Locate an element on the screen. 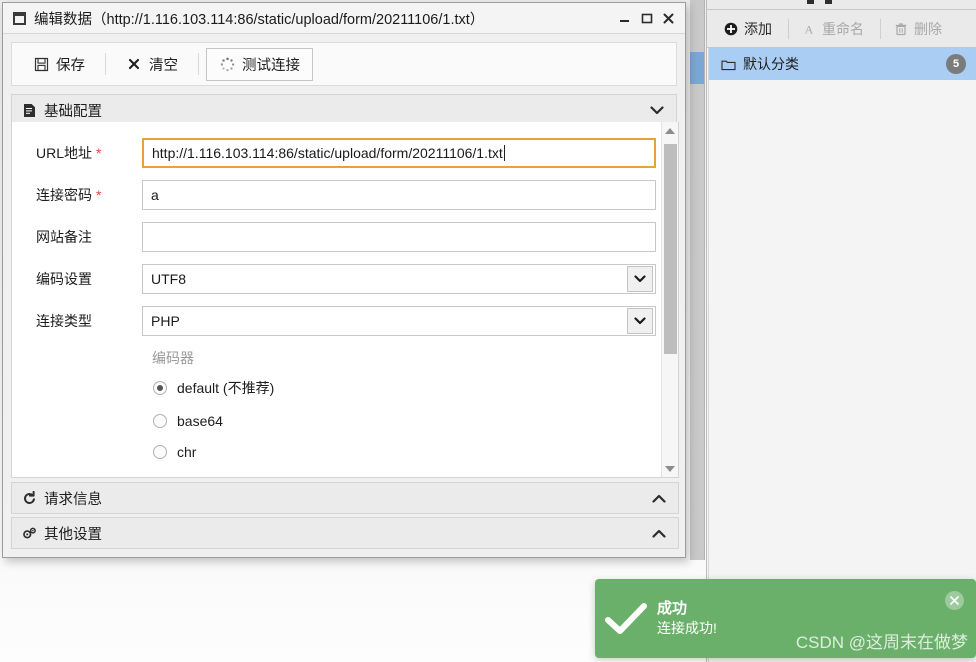 The image size is (976, 662). remark-input is located at coordinates (399, 237).